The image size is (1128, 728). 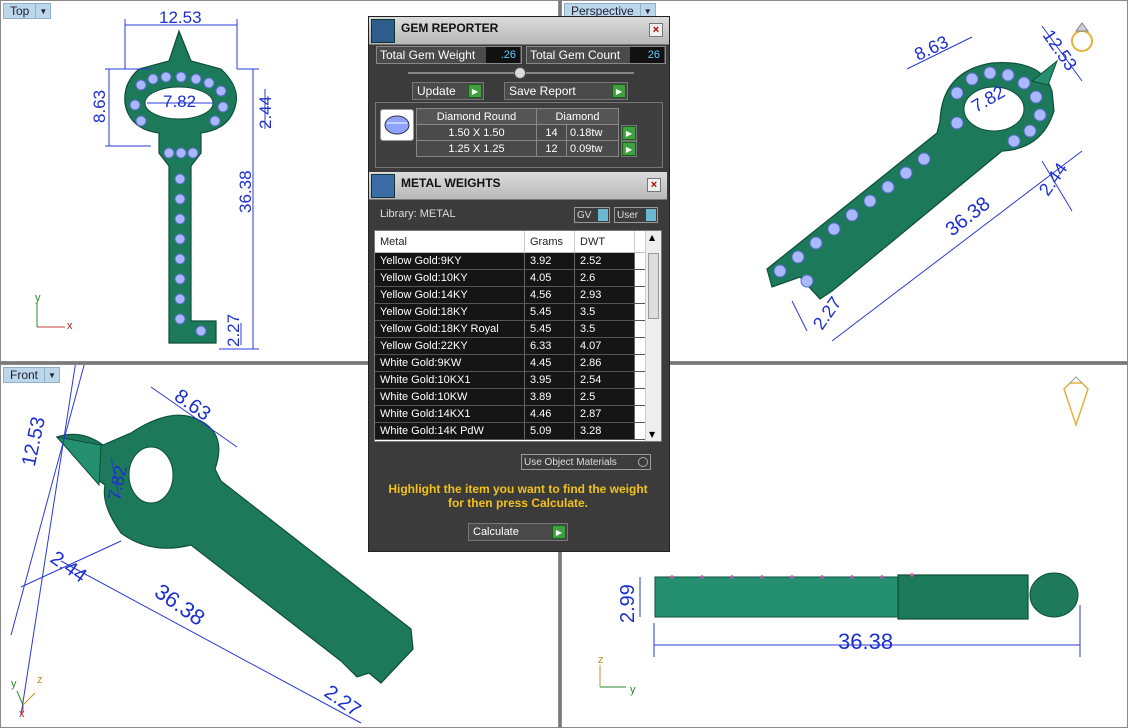 I want to click on scroll-thumb, so click(x=653, y=286).